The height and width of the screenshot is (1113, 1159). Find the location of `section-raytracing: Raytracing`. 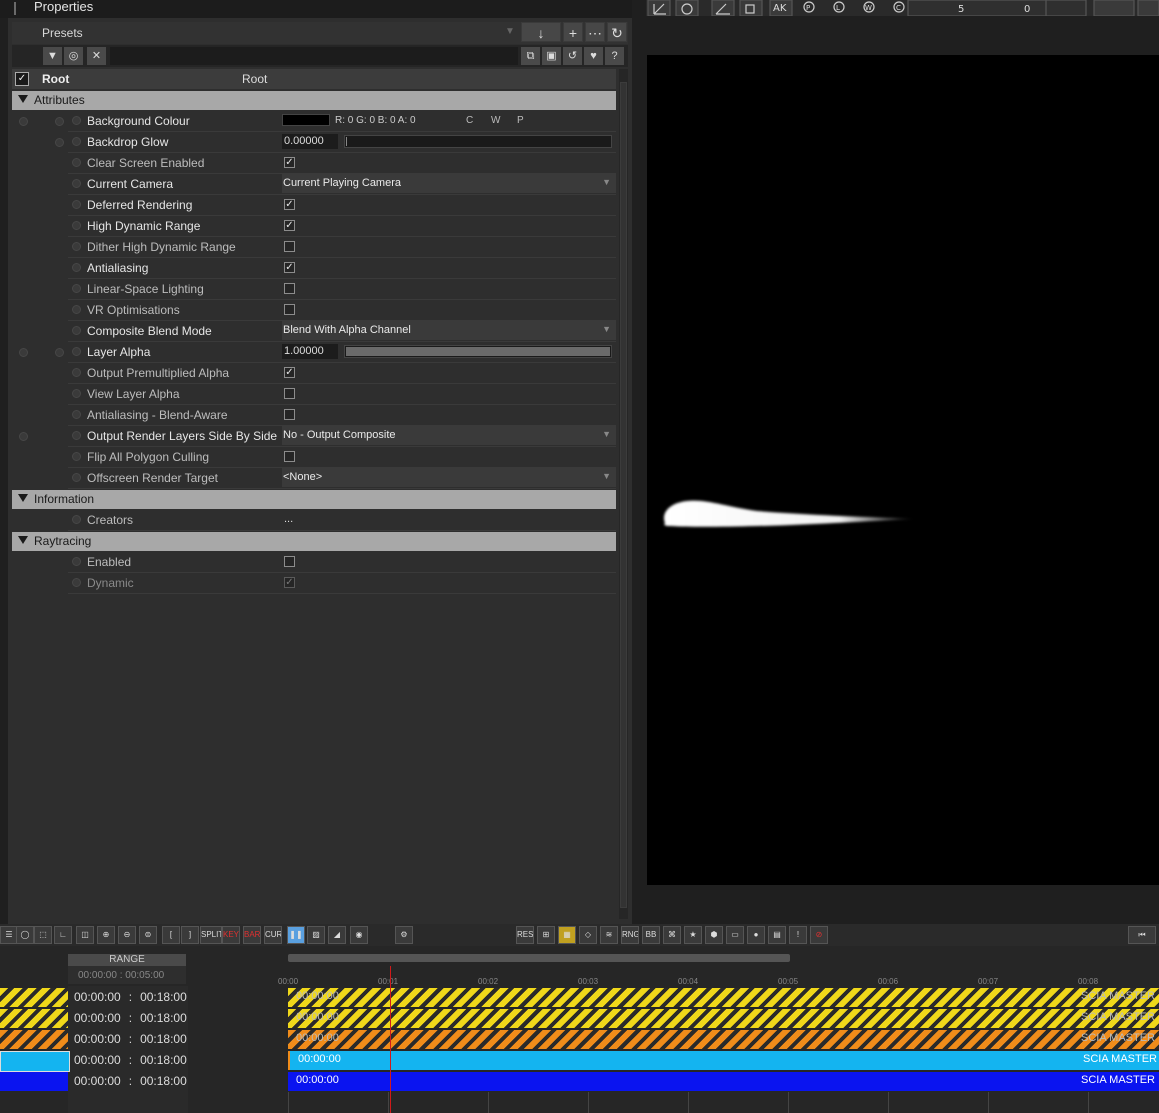

section-raytracing: Raytracing is located at coordinates (314, 541).